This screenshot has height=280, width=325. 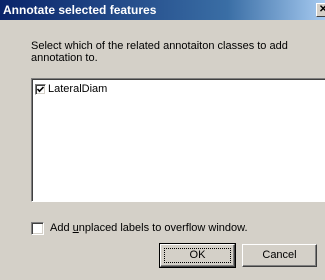 I want to click on checkmark-icon, so click(x=40, y=88).